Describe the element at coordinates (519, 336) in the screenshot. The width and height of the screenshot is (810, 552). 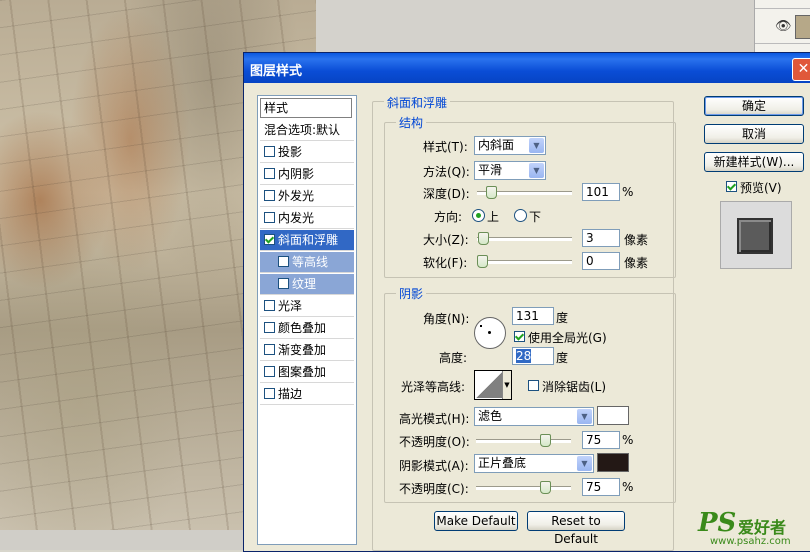
I see `global-light-checkbox` at that location.